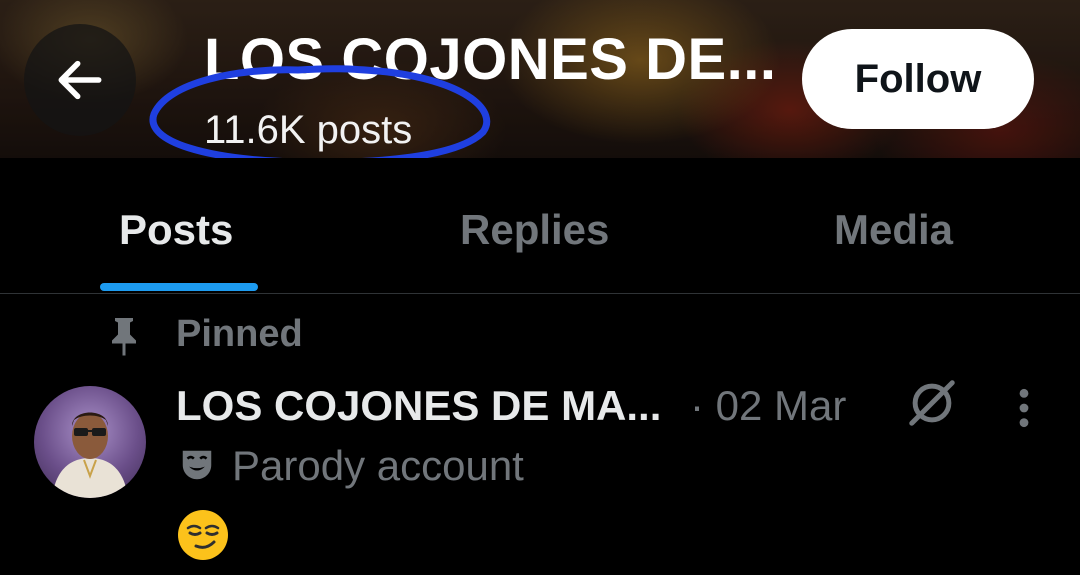  I want to click on no-circle-icon, so click(932, 403).